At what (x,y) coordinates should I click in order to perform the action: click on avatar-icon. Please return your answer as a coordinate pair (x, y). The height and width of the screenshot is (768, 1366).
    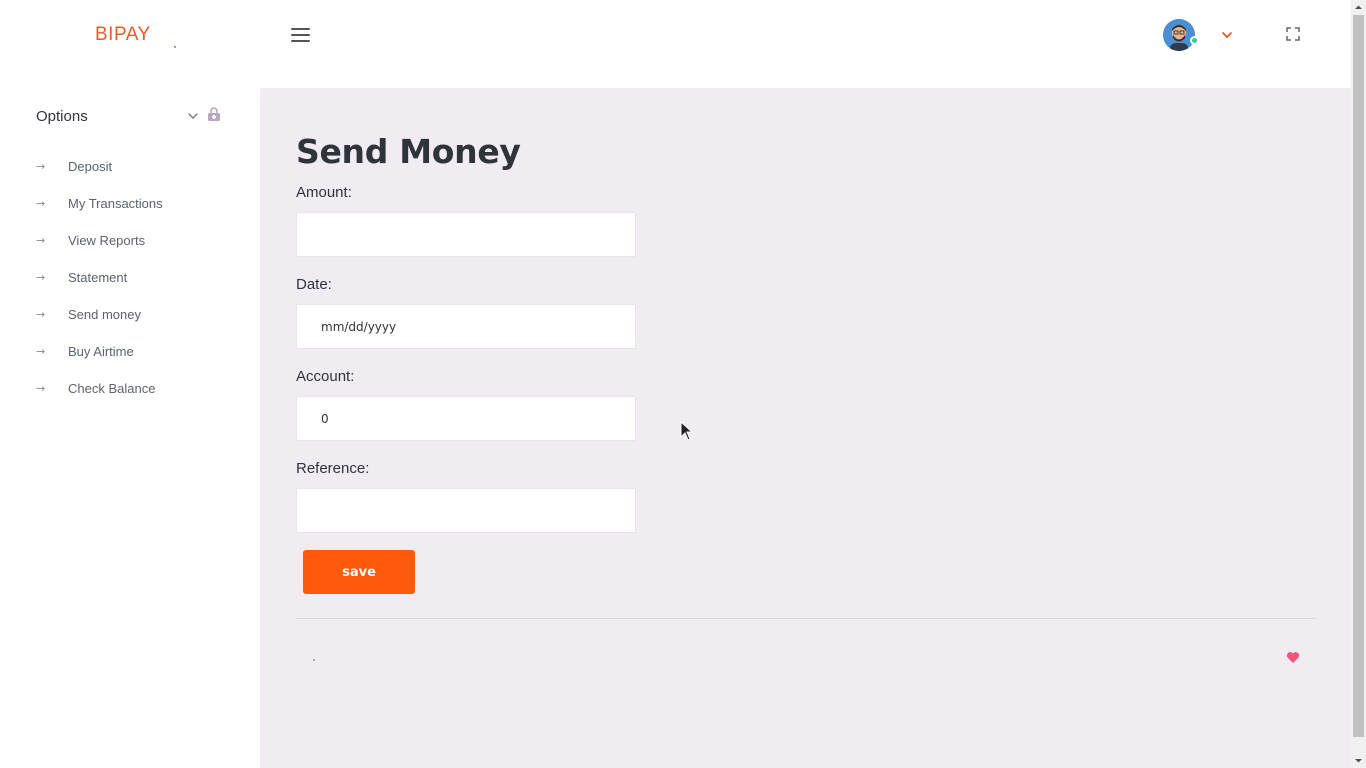
    Looking at the image, I should click on (1179, 35).